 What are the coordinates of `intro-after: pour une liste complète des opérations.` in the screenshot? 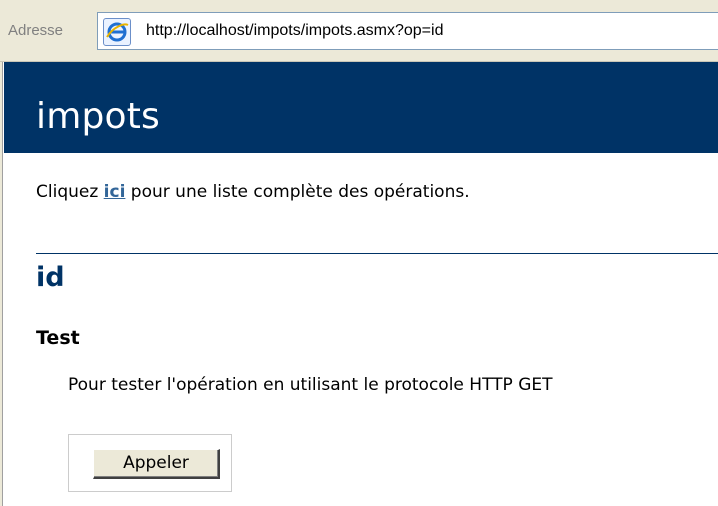 It's located at (297, 192).